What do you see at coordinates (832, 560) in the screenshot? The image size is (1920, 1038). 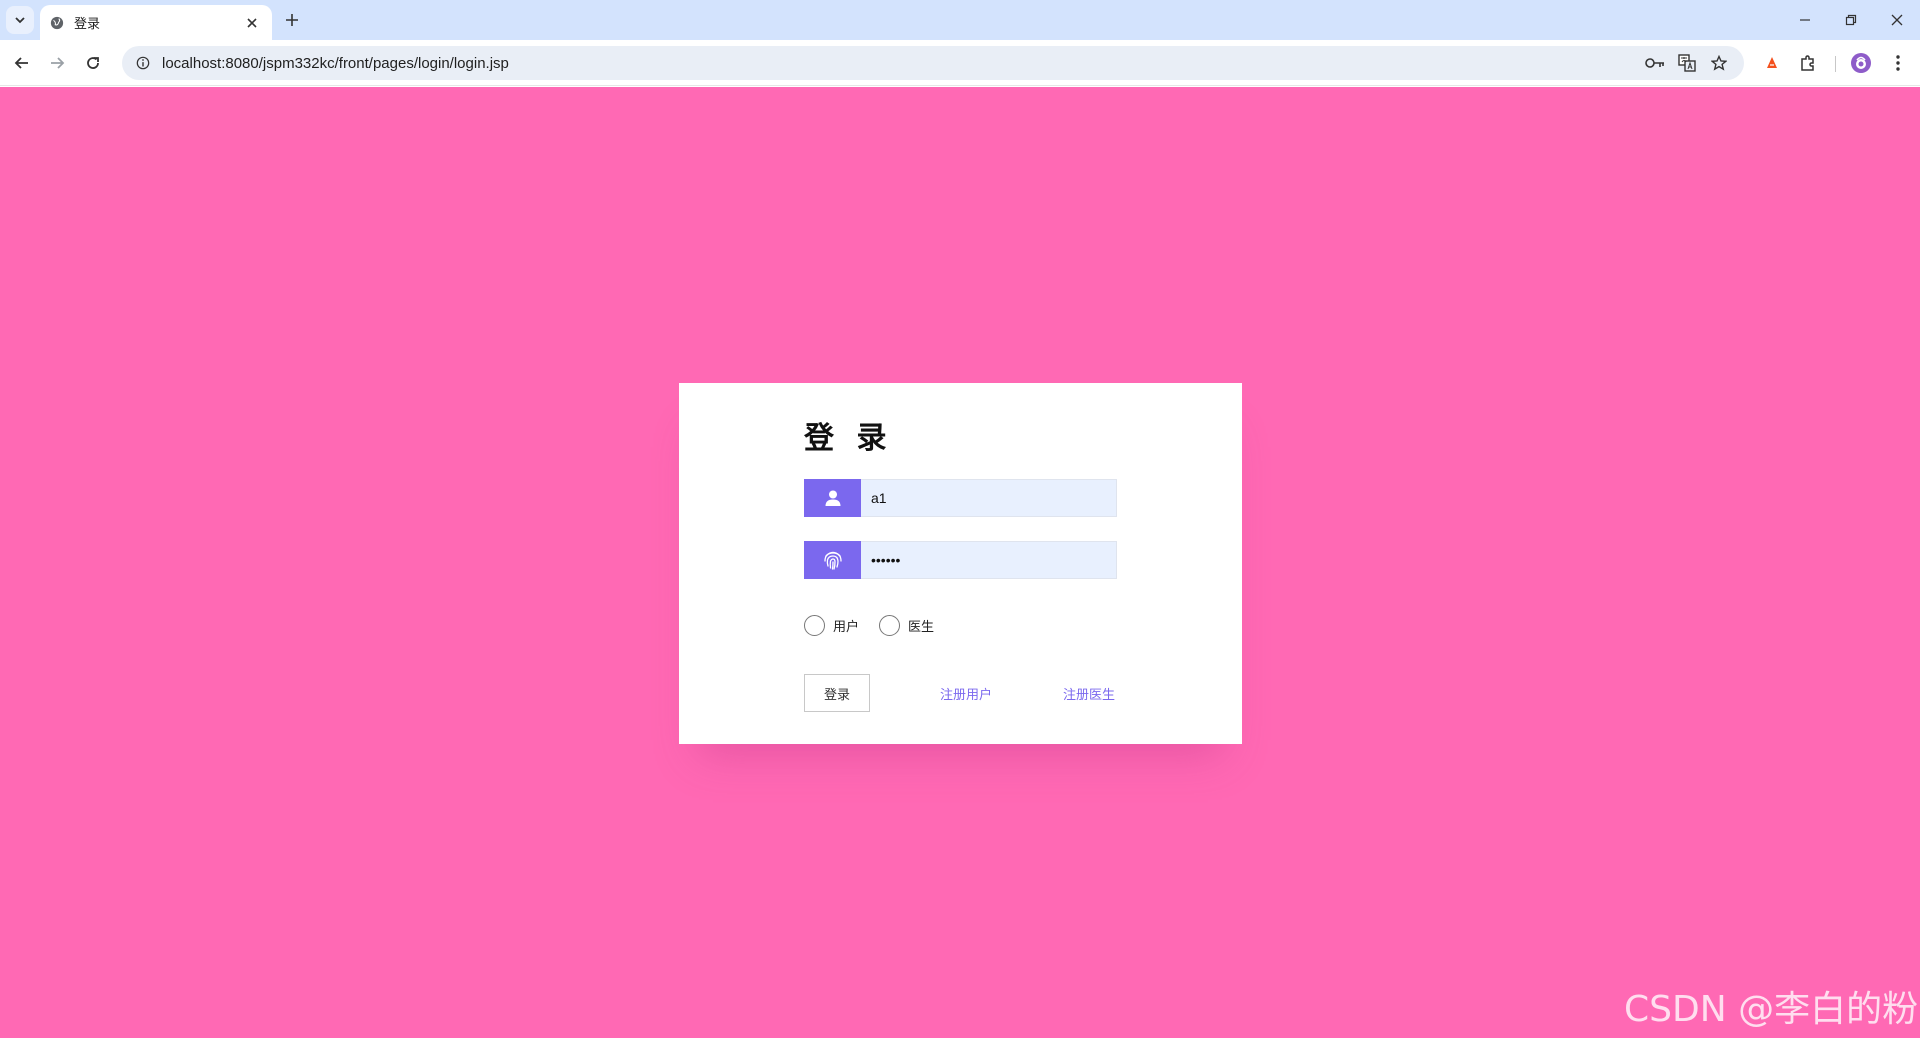 I see `fingerprint-icon` at bounding box center [832, 560].